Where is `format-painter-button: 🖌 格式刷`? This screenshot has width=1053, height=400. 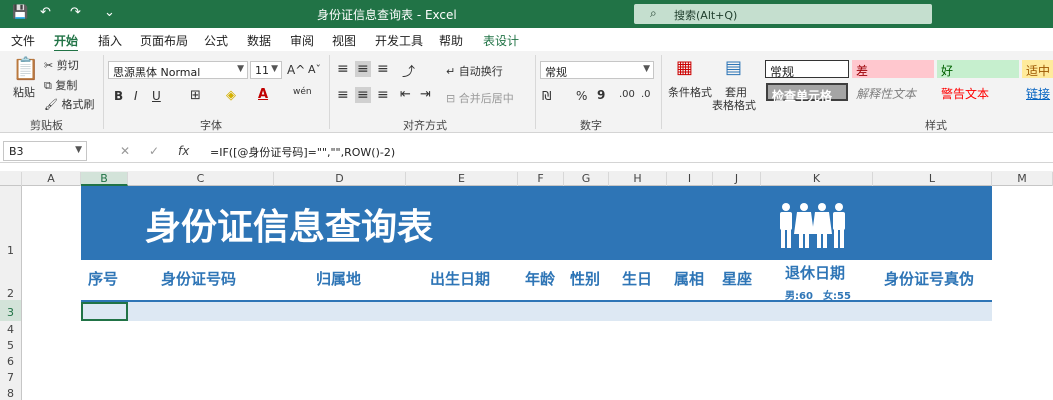
format-painter-button: 🖌 格式刷 is located at coordinates (69, 104).